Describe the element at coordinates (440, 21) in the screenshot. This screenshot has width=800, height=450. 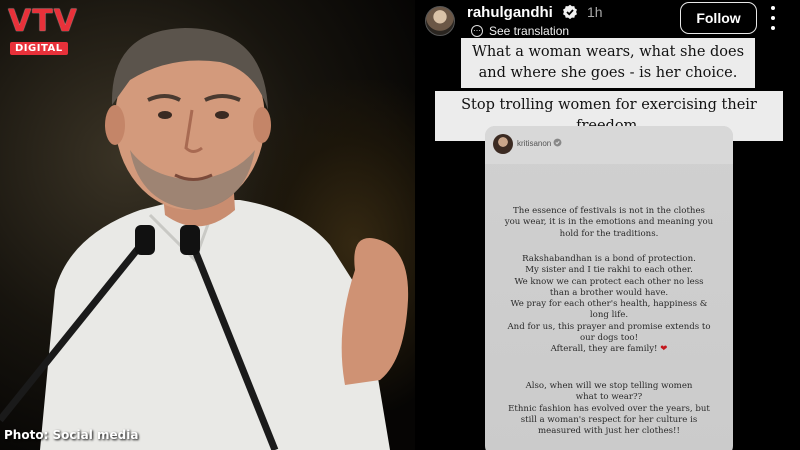
I see `avatar` at that location.